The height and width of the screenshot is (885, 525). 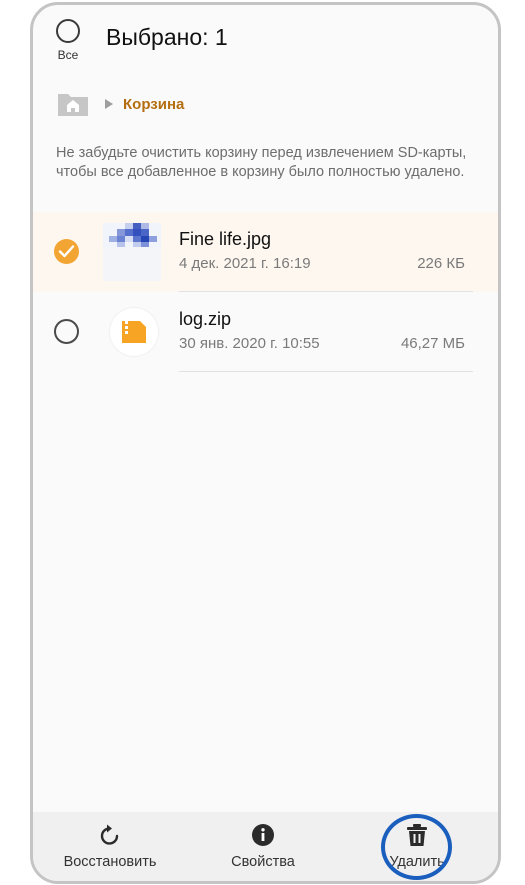 What do you see at coordinates (205, 319) in the screenshot?
I see `file-name: log.zip` at bounding box center [205, 319].